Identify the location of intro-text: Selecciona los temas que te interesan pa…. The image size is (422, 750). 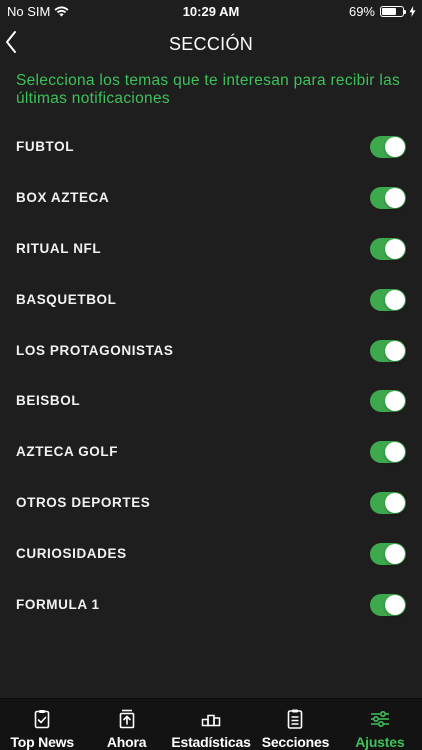
(208, 89).